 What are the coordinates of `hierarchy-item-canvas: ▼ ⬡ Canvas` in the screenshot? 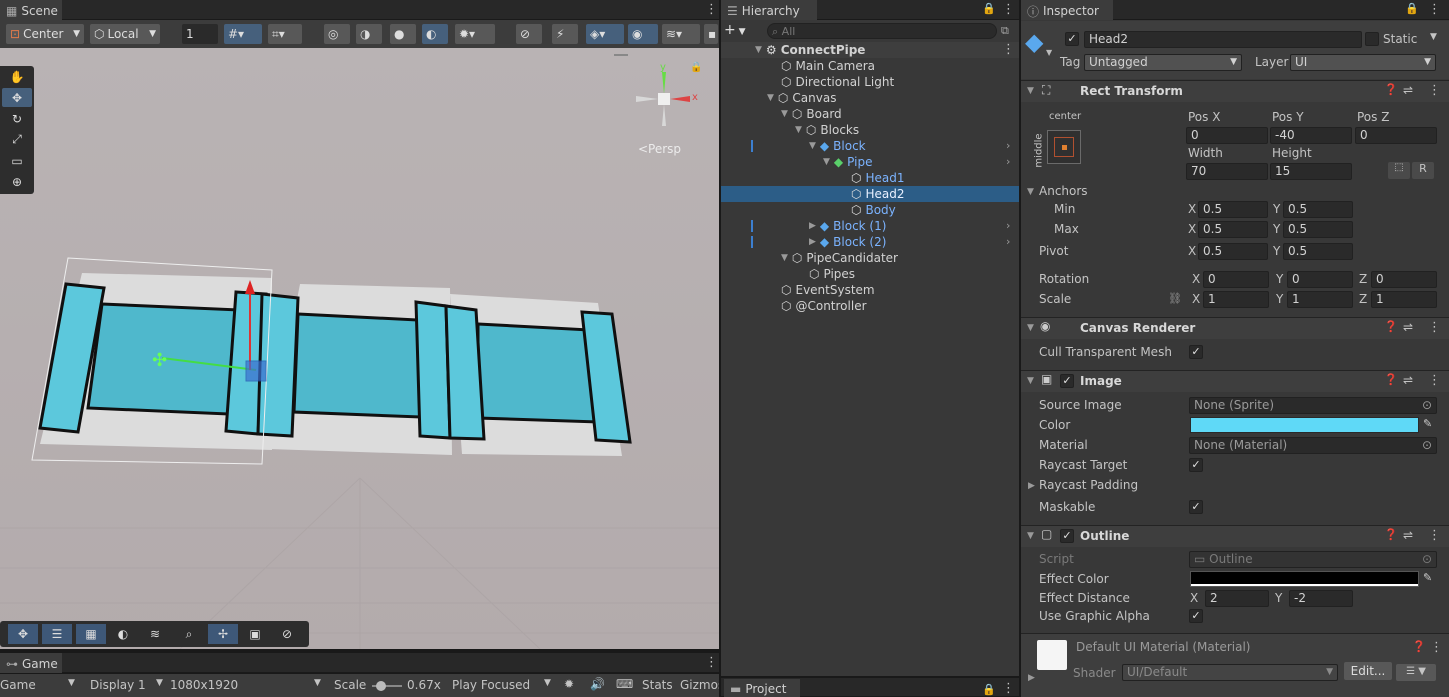 It's located at (801, 98).